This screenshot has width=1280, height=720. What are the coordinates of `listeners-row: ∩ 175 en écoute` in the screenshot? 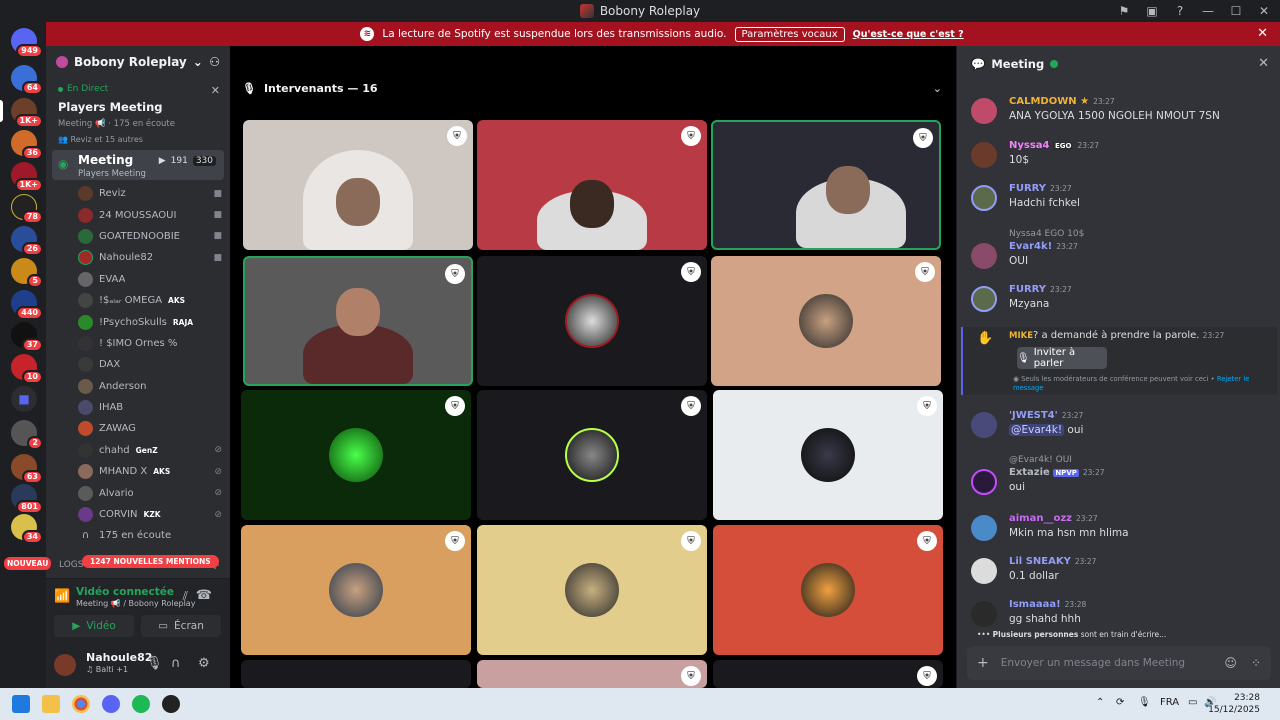 It's located at (151, 535).